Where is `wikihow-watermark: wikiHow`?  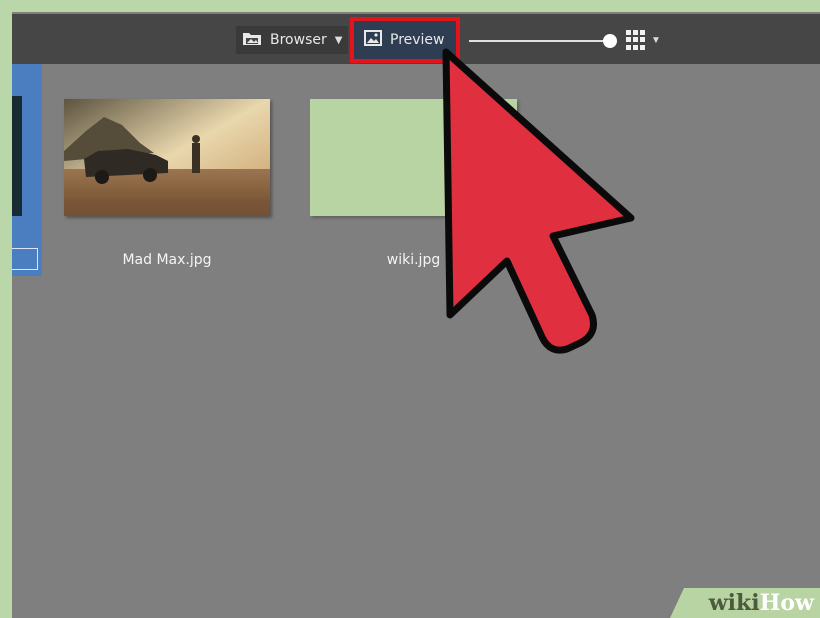
wikihow-watermark: wikiHow is located at coordinates (745, 603).